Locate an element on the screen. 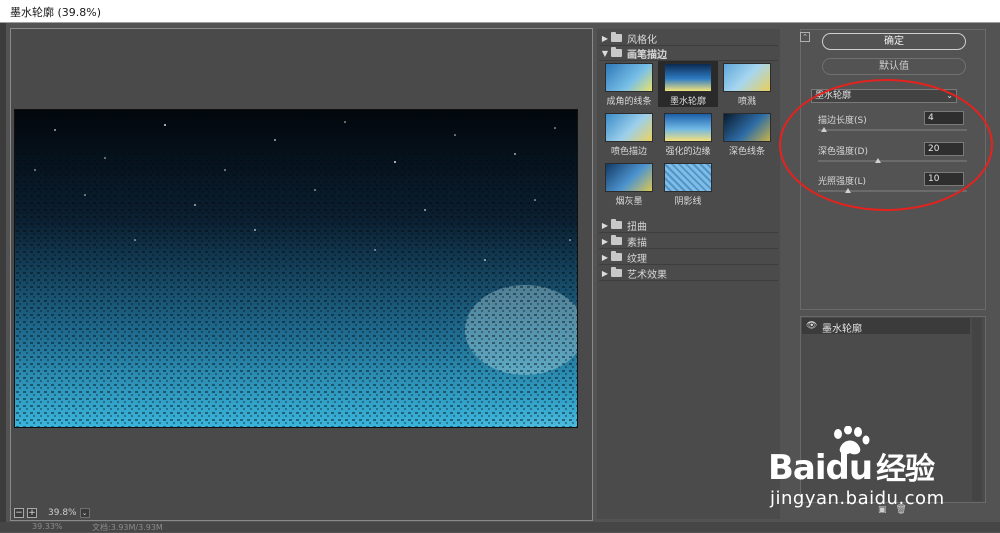 This screenshot has height=533, width=1000. filter-thumb-dark-strokes: 深色线条 is located at coordinates (747, 134).